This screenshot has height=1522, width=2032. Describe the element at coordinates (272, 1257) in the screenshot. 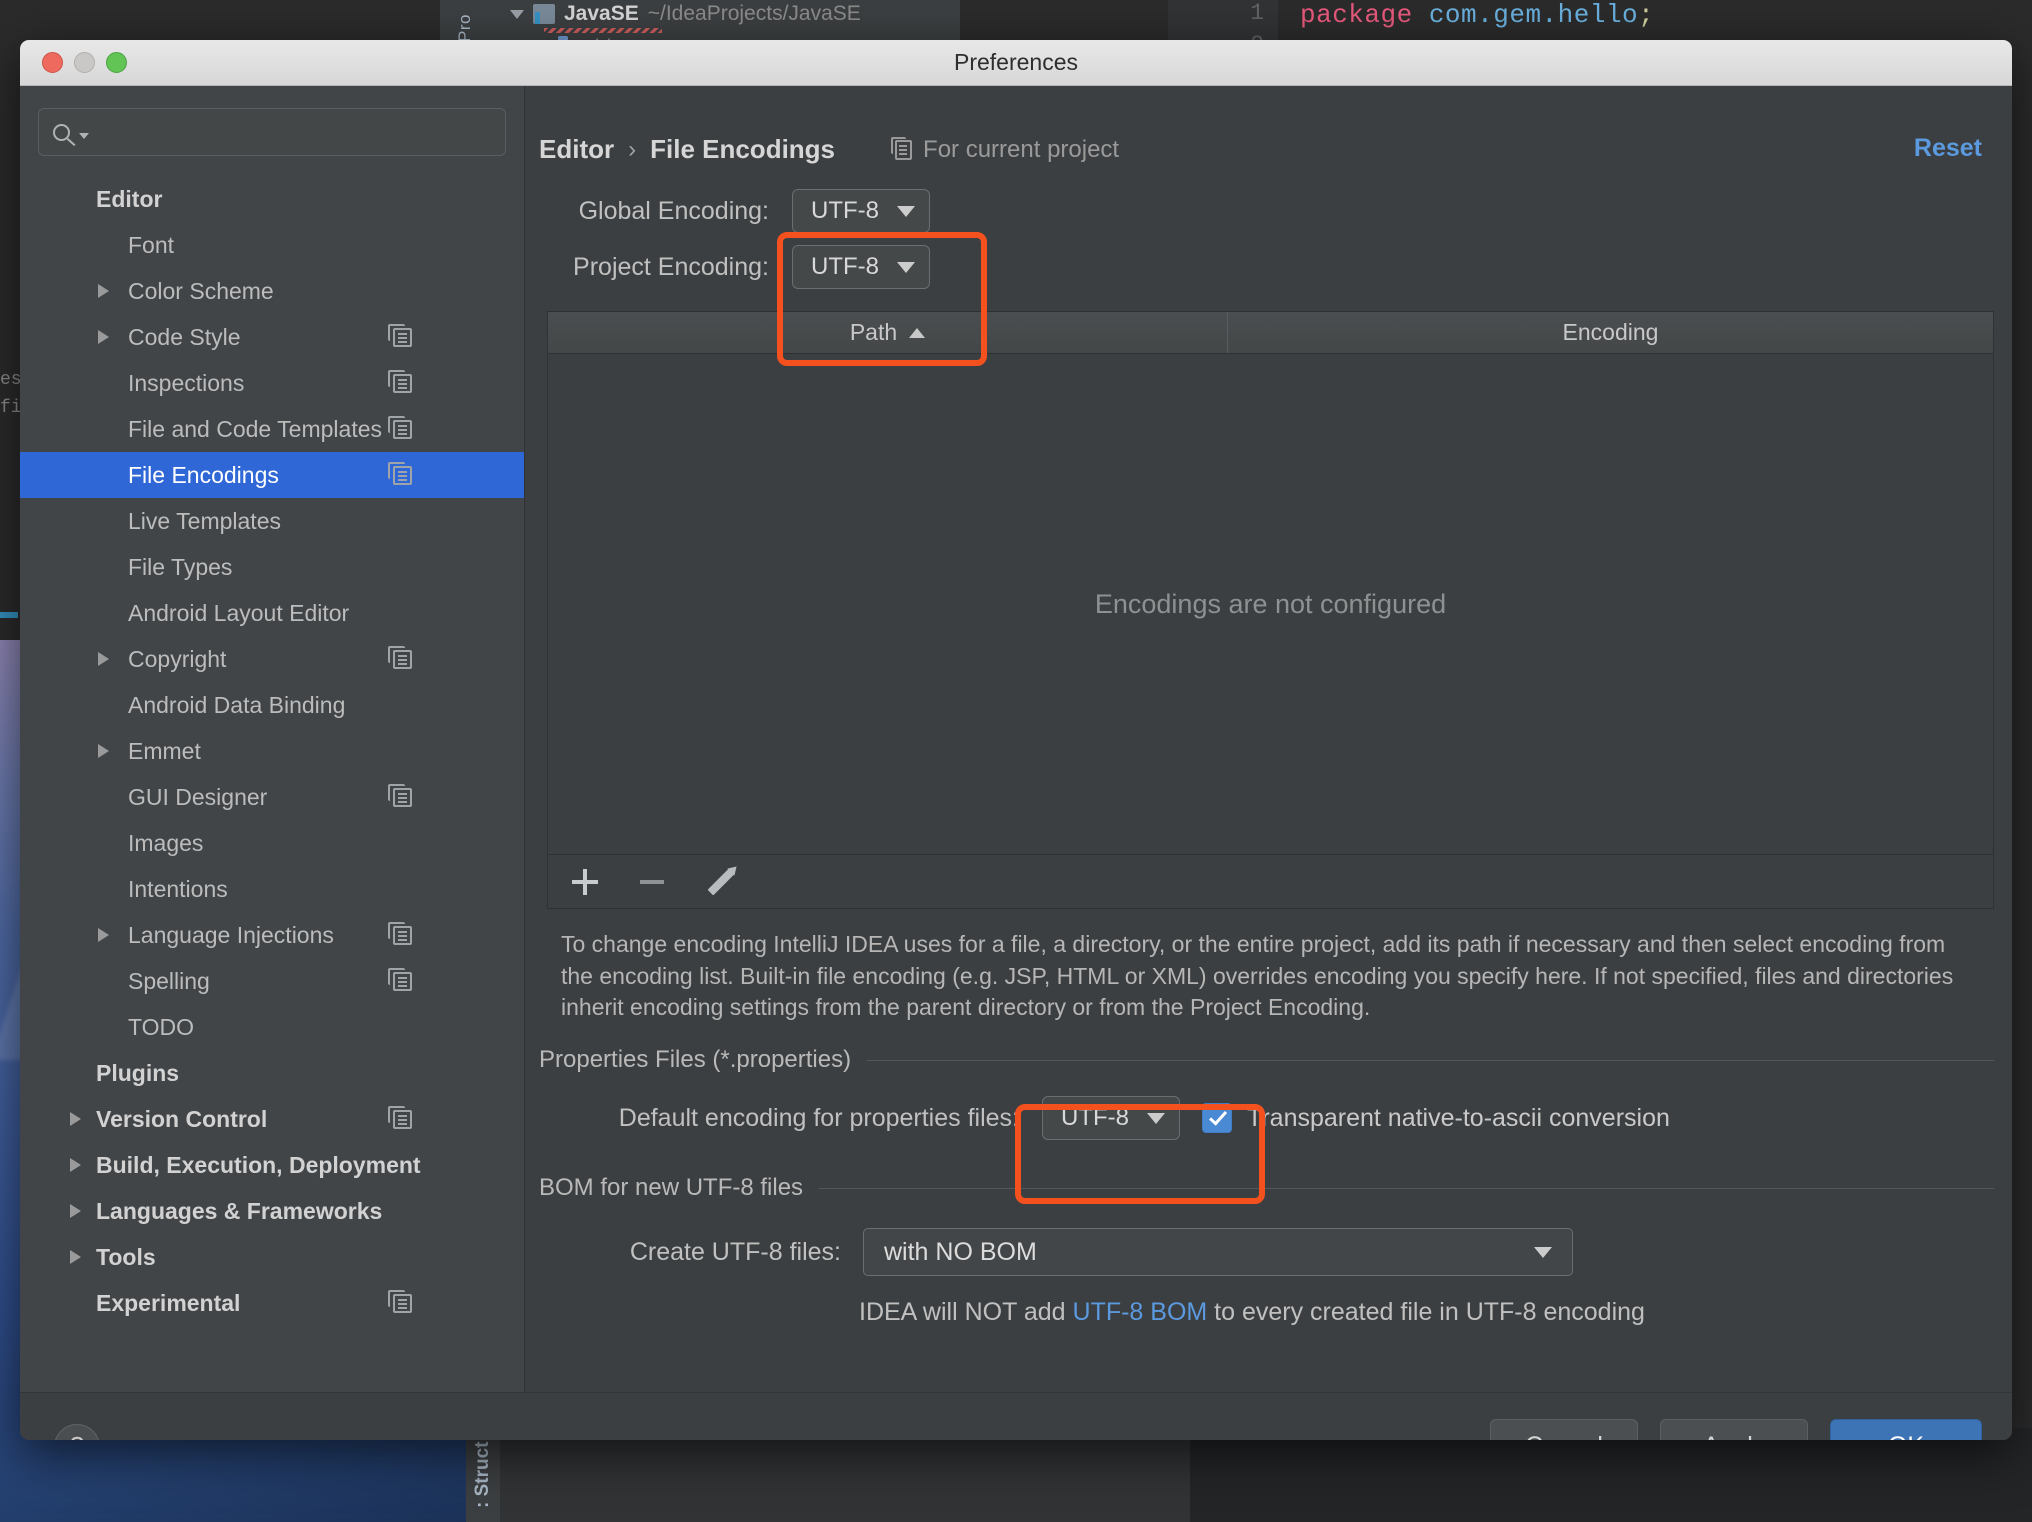

I see `sidebar-item-tools: Tools` at that location.